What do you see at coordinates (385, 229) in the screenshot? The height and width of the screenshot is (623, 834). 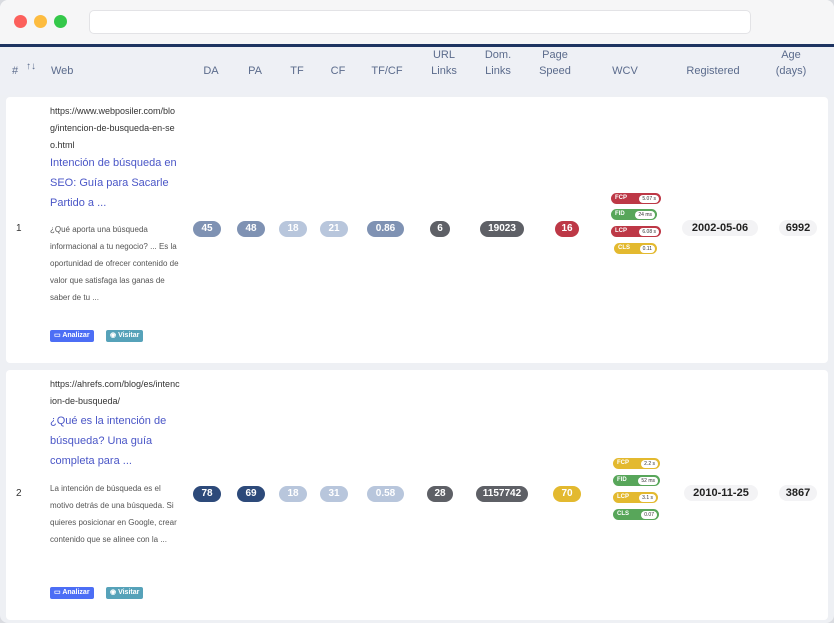 I see `tfcf-badge: 0.86` at bounding box center [385, 229].